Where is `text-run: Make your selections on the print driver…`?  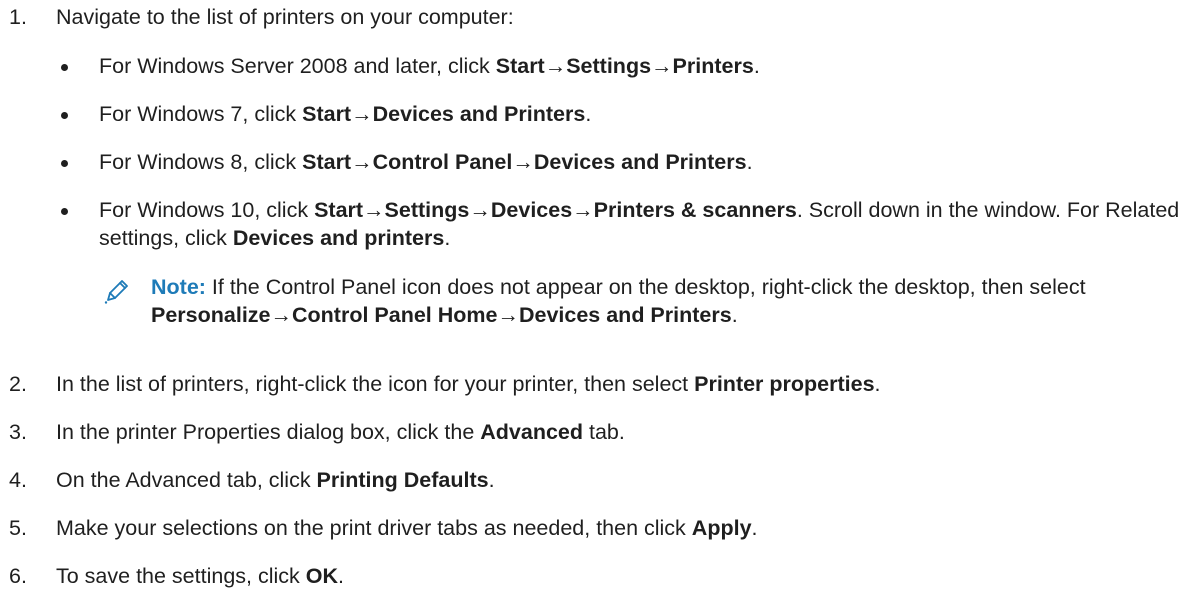
text-run: Make your selections on the print driver… is located at coordinates (374, 528).